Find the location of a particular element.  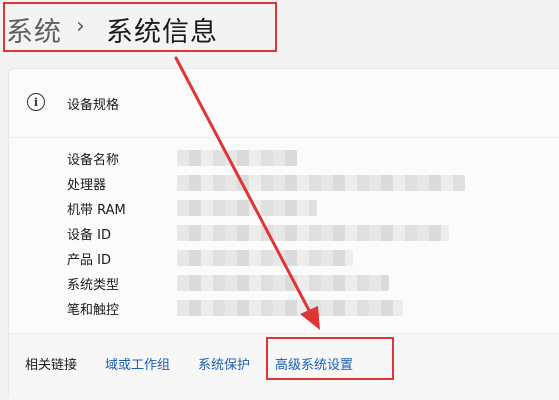

spec-row-product-id: 产品 ID is located at coordinates (297, 258).